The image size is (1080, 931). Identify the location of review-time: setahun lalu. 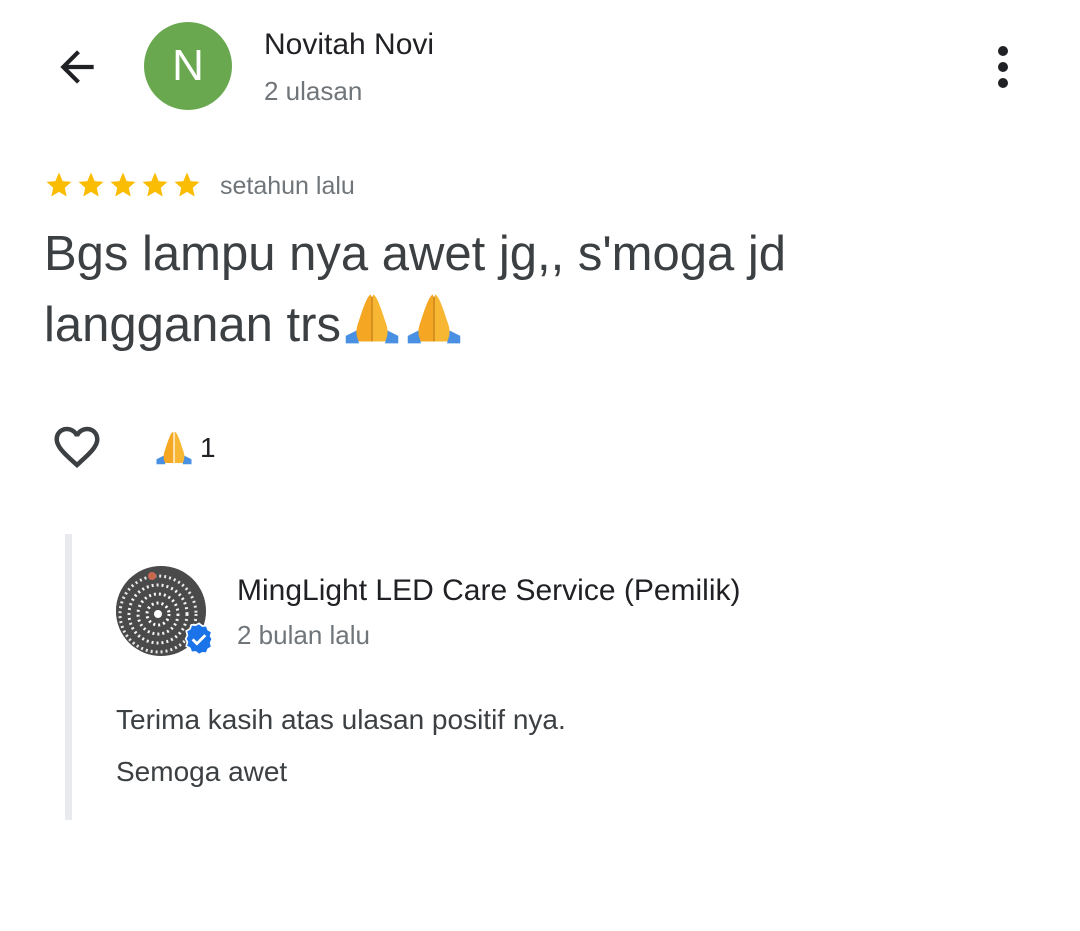
(287, 186).